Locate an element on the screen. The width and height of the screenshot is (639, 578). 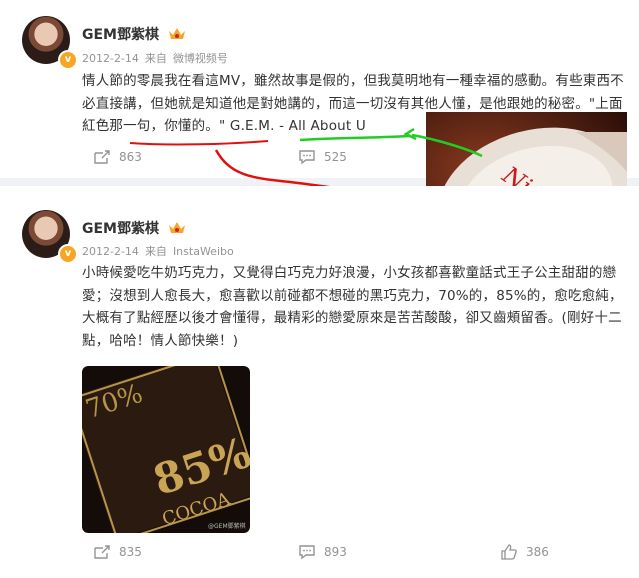
thumbs-up-icon is located at coordinates (509, 552).